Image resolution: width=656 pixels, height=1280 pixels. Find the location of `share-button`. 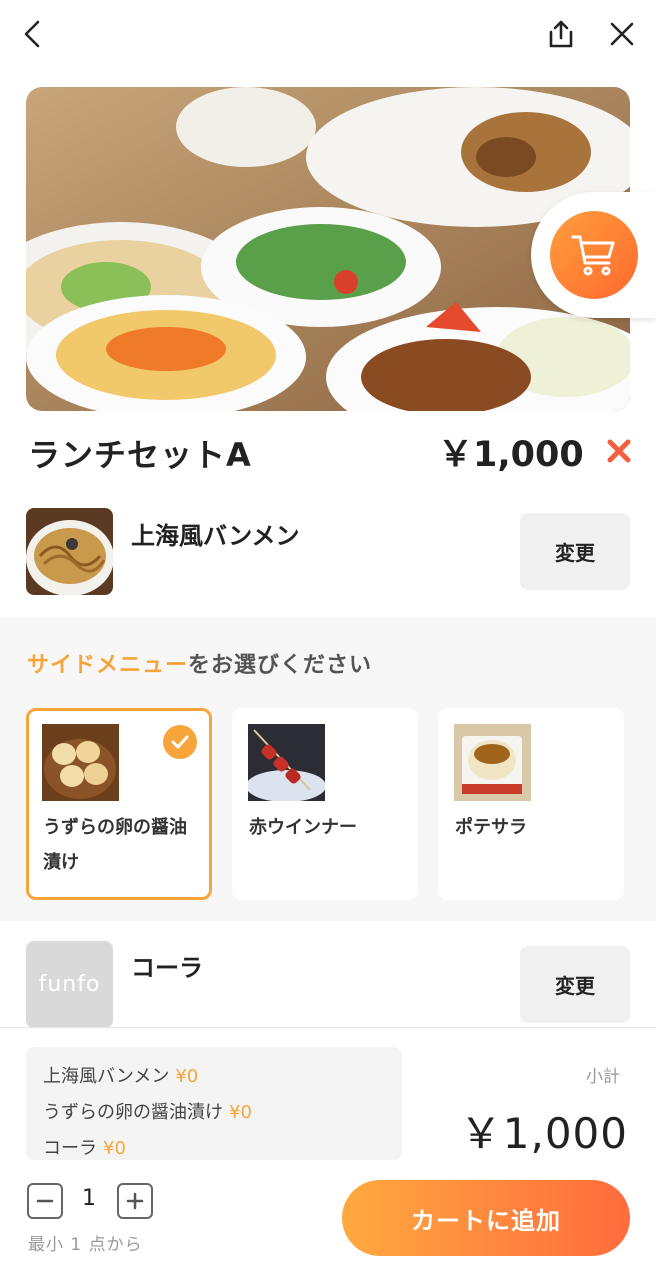

share-button is located at coordinates (561, 34).